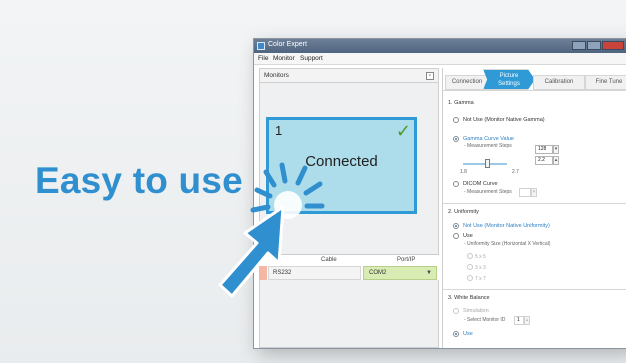 The image size is (626, 363). What do you see at coordinates (456, 236) in the screenshot?
I see `uniformity-use-radio` at bounding box center [456, 236].